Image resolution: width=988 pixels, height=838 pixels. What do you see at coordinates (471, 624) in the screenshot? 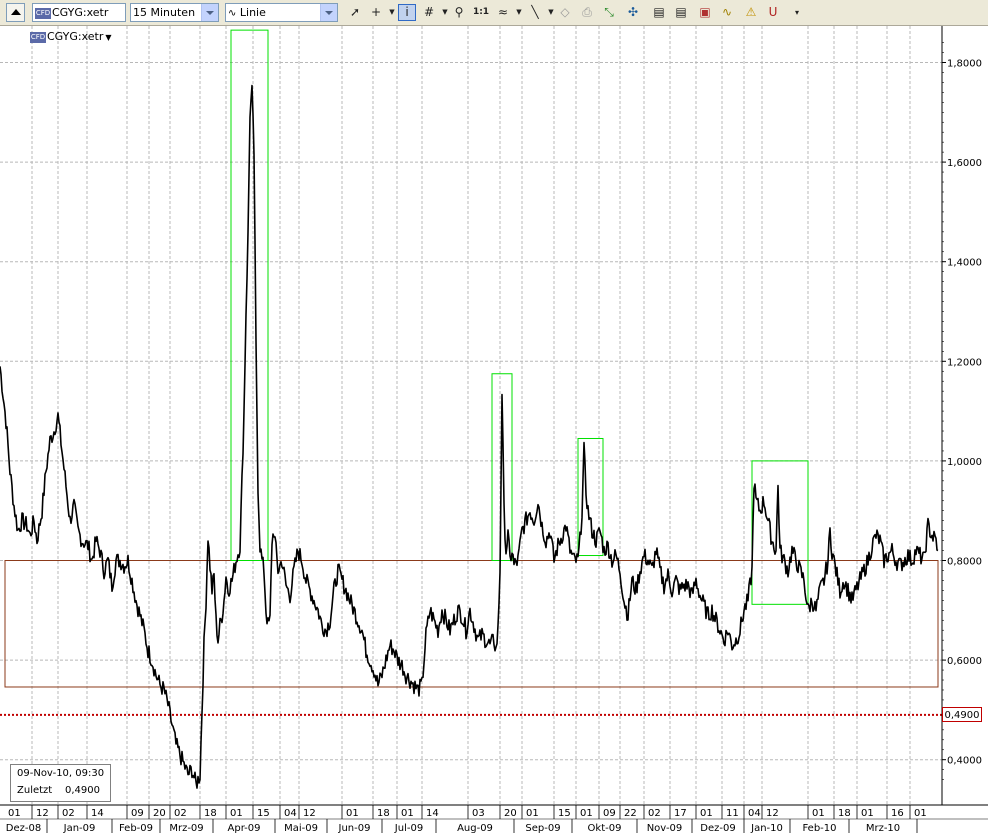
I see `support-zone-box` at bounding box center [471, 624].